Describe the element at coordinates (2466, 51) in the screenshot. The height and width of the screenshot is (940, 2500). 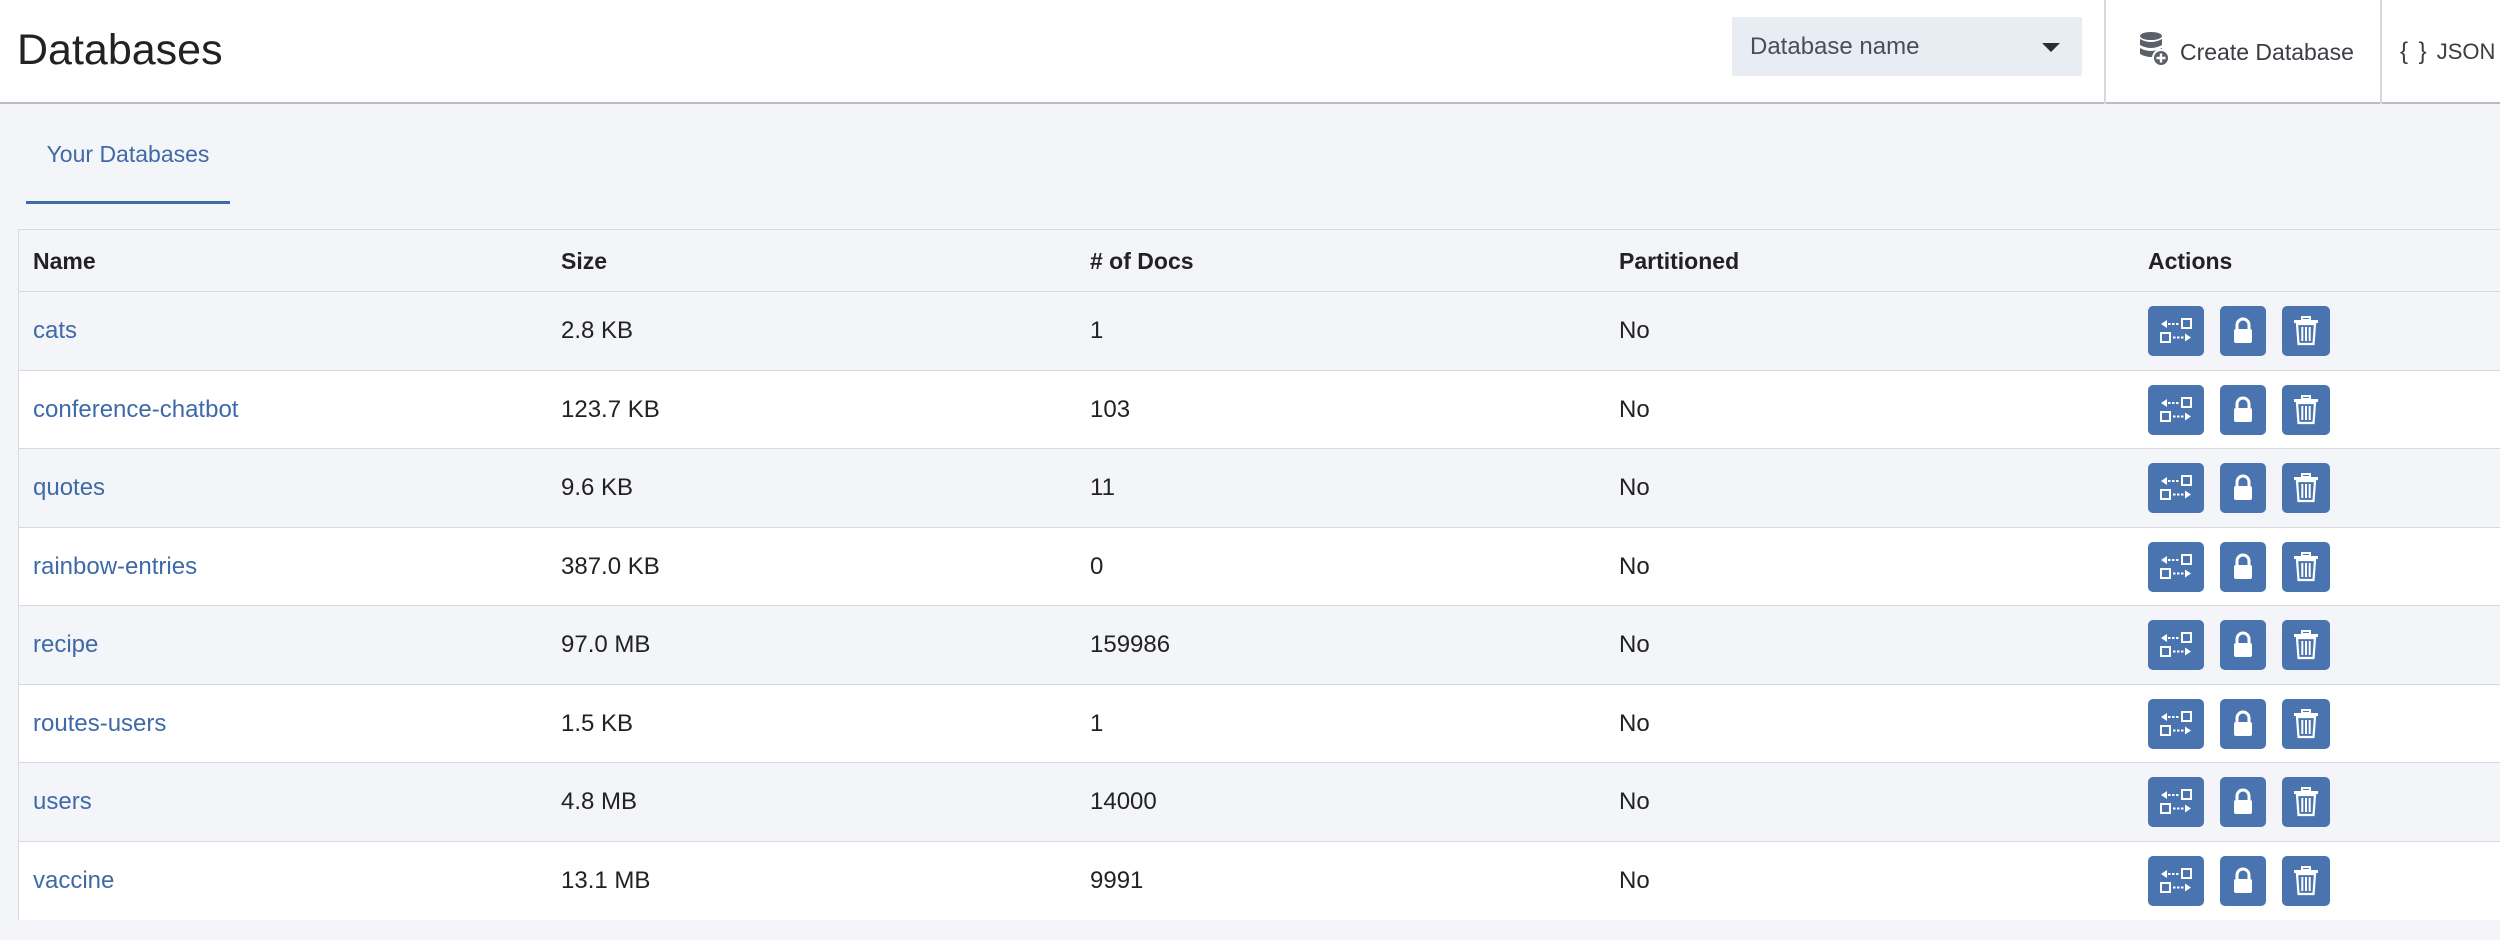
I see `json-label: JSON` at that location.